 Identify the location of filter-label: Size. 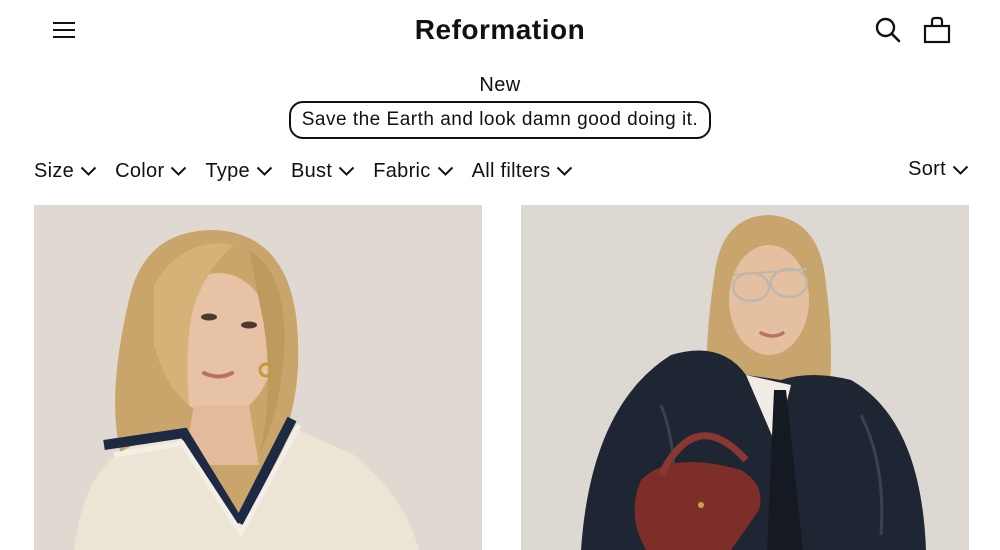
(54, 170).